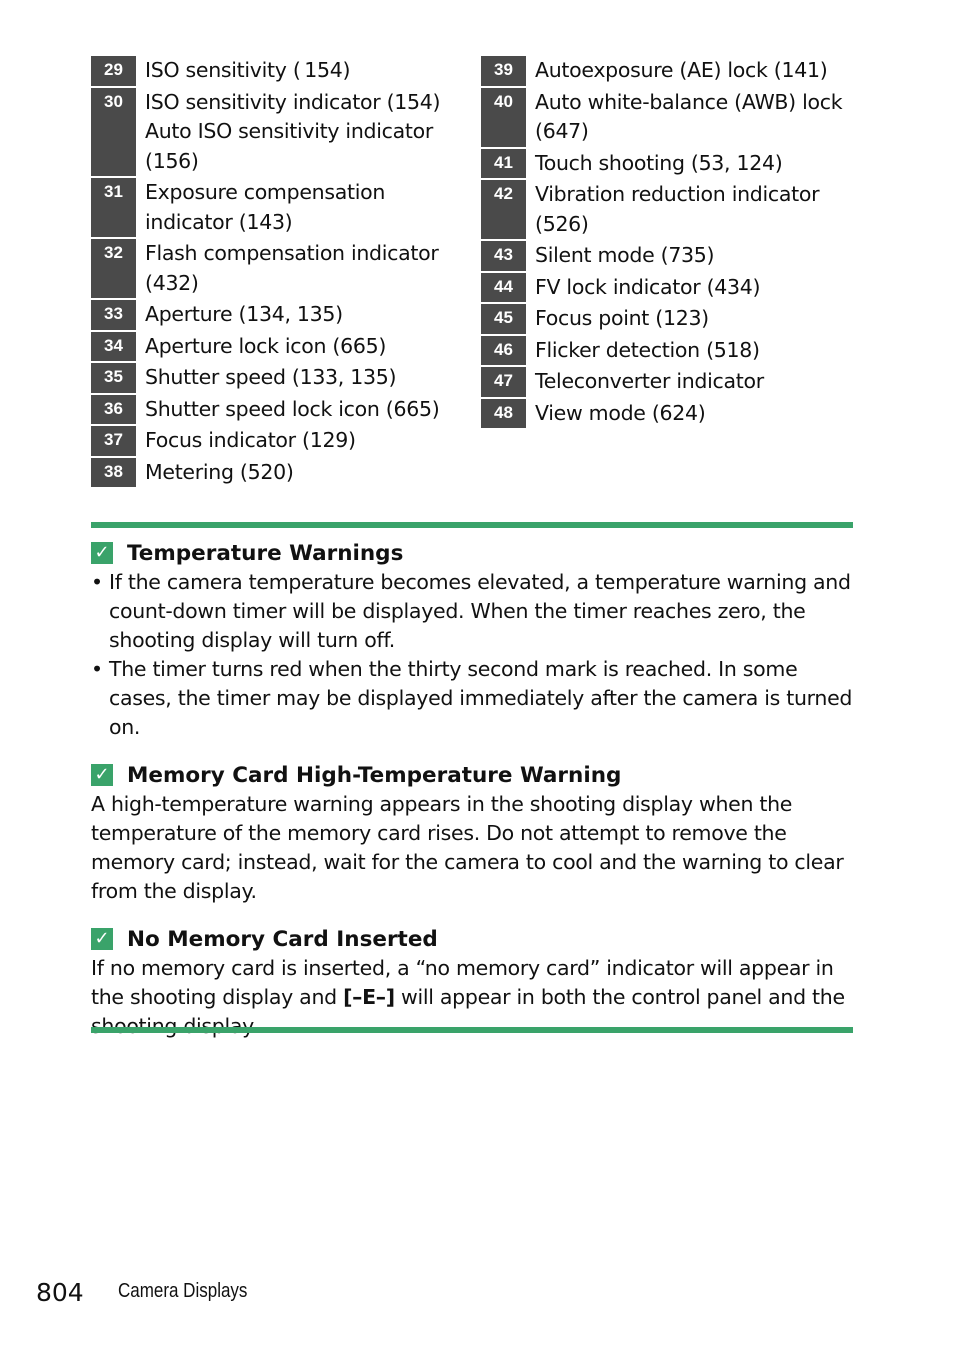 This screenshot has height=1345, width=954. Describe the element at coordinates (60, 1292) in the screenshot. I see `page-number: 804` at that location.